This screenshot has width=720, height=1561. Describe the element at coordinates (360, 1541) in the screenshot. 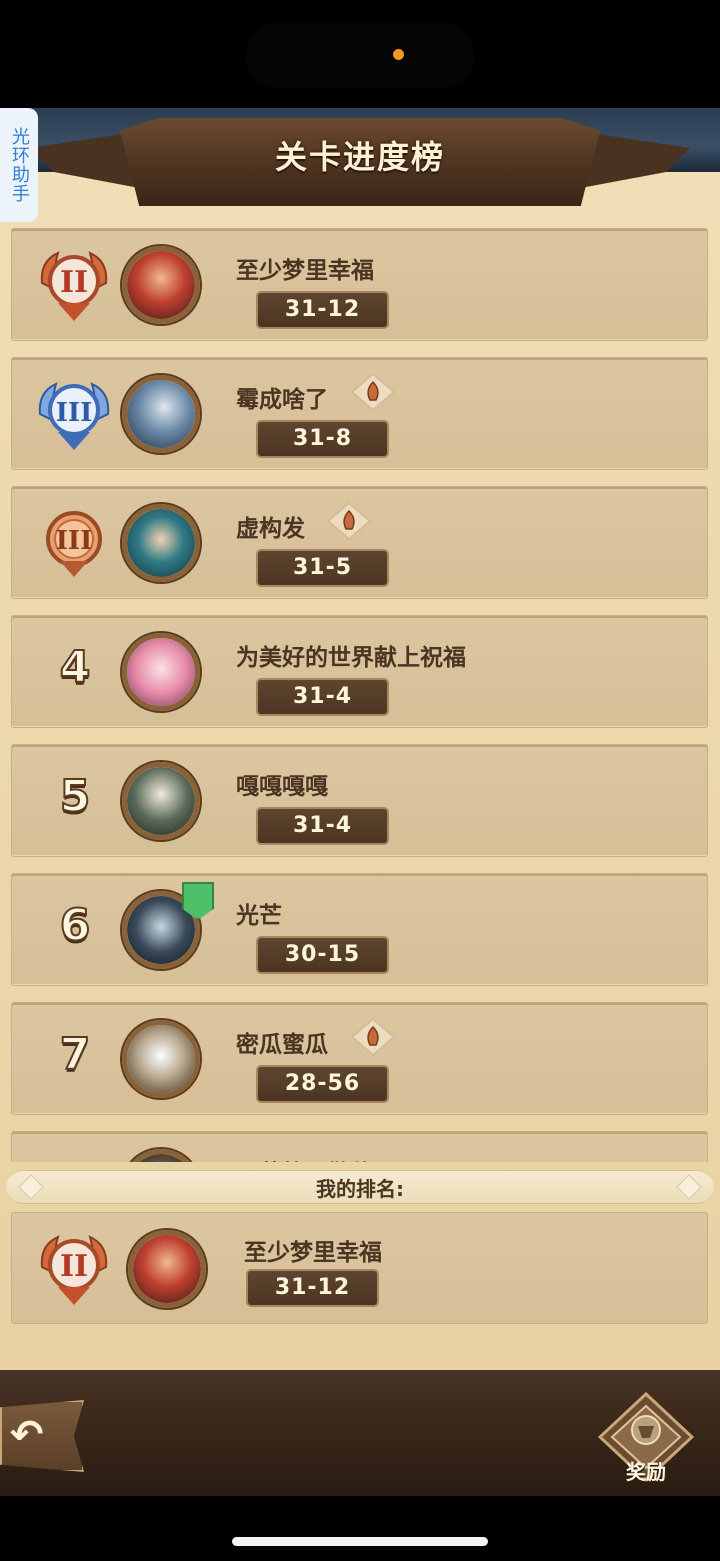

I see `home-indicator` at that location.